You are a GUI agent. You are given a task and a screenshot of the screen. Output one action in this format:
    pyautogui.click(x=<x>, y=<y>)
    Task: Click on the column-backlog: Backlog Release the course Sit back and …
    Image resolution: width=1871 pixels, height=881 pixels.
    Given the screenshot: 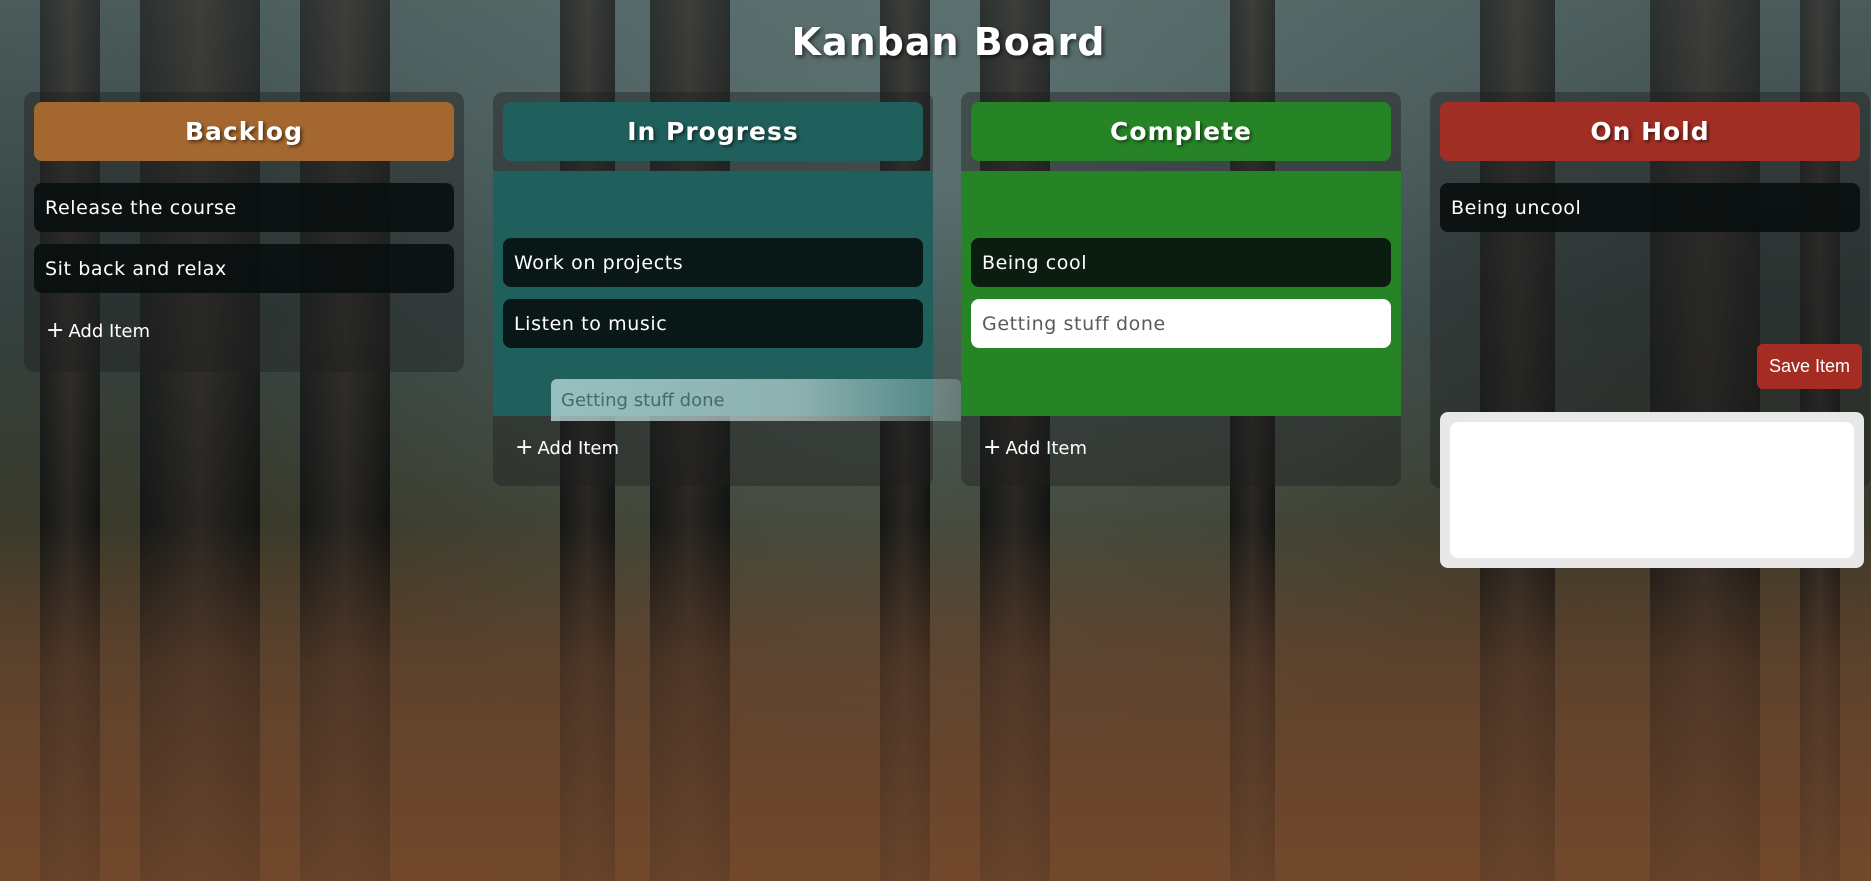 What is the action you would take?
    pyautogui.click(x=244, y=232)
    